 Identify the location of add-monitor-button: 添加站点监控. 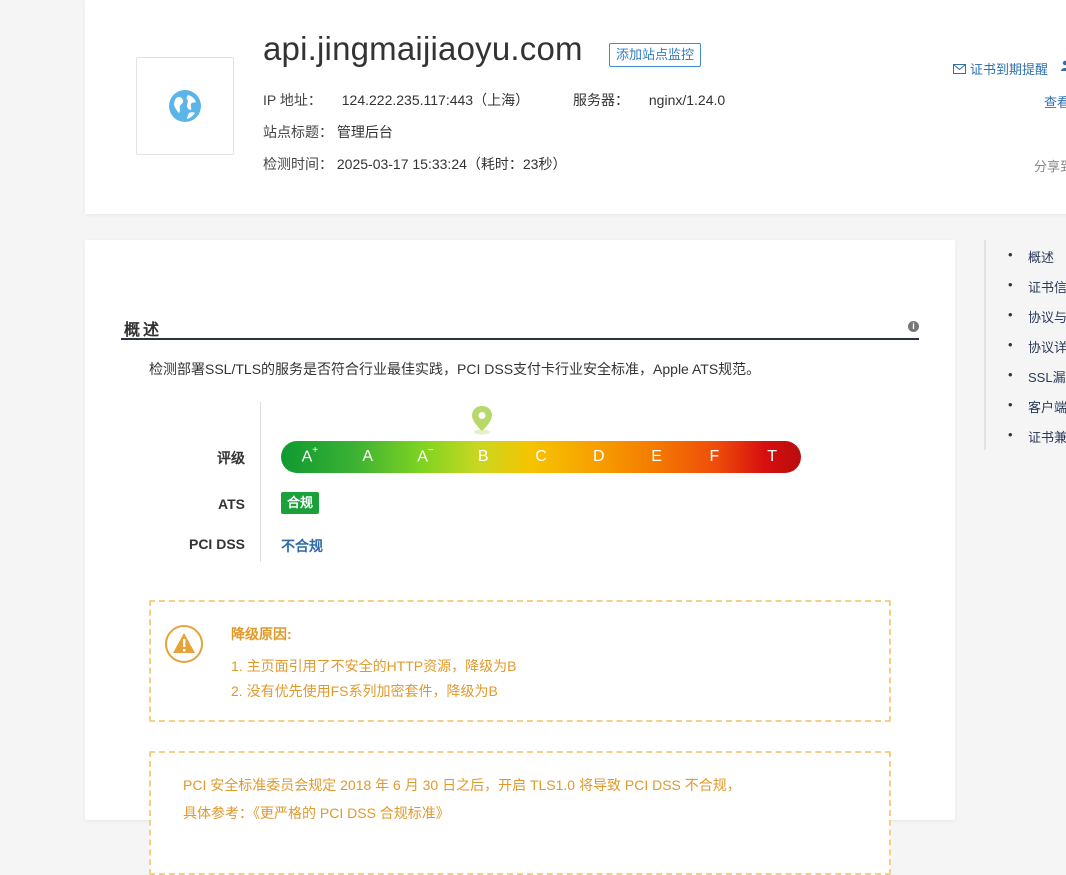
(655, 55).